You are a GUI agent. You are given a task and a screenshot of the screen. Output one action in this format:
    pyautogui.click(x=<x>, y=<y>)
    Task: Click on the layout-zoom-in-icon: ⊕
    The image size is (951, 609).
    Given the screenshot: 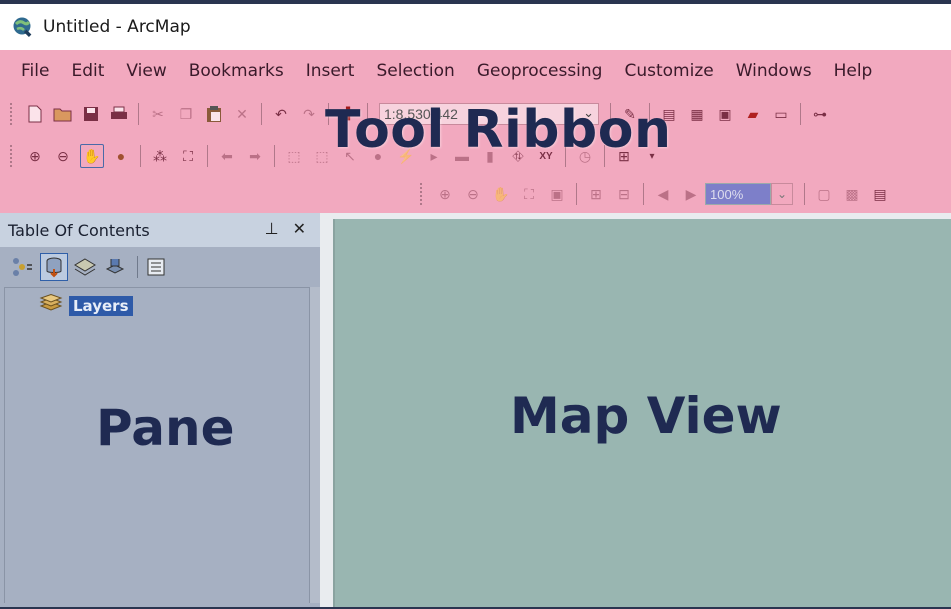 What is the action you would take?
    pyautogui.click(x=445, y=194)
    